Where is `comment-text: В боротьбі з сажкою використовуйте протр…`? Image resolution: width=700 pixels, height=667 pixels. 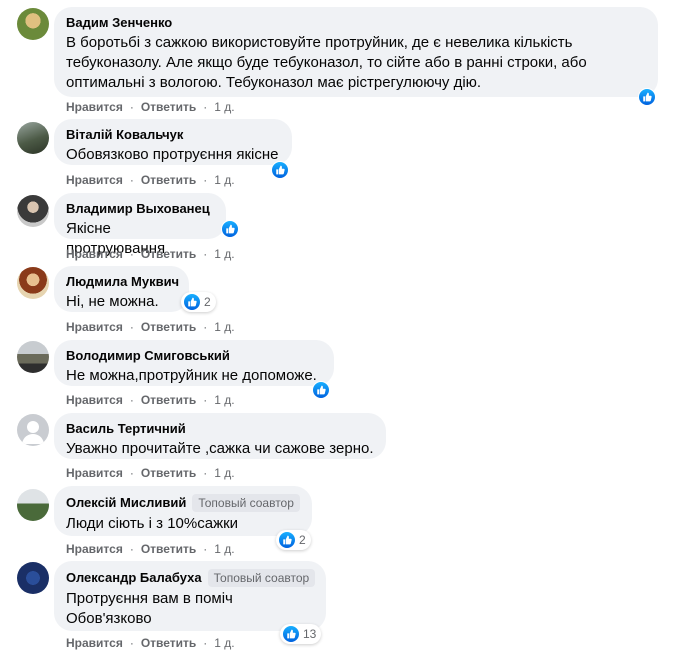
comment-text: В боротьбі з сажкою використовуйте протр… is located at coordinates (356, 63).